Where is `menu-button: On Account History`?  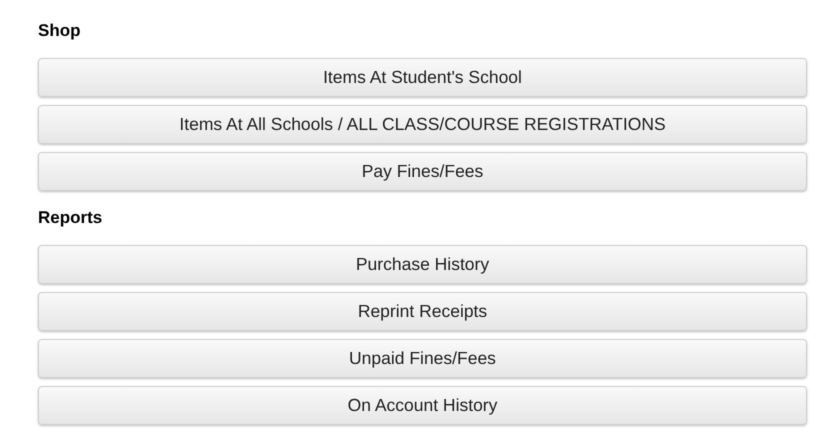
menu-button: On Account History is located at coordinates (422, 405).